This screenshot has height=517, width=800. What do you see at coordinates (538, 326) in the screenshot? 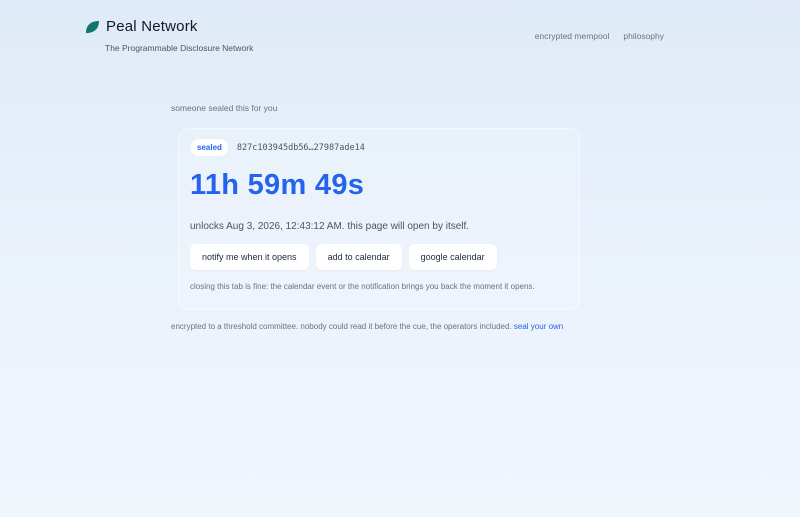
I see `seal-your-own-link: seal your own` at bounding box center [538, 326].